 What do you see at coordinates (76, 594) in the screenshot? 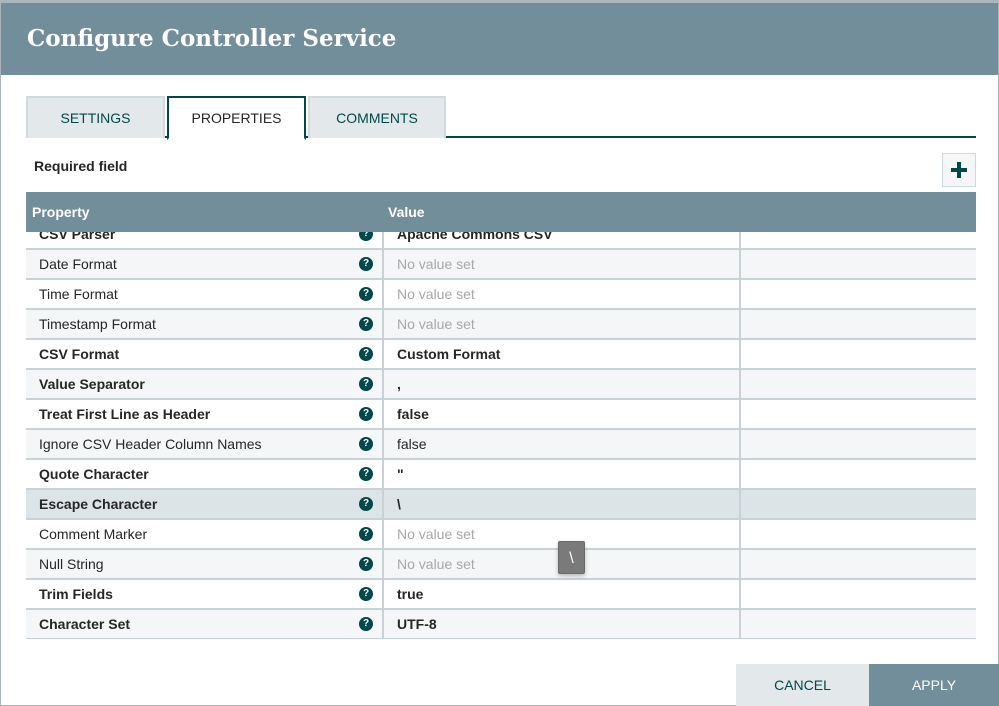
I see `property-name: Trim Fields` at bounding box center [76, 594].